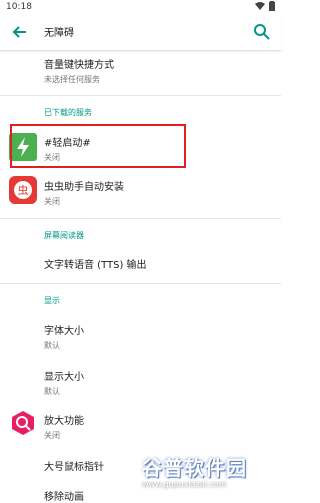 The image size is (320, 503). I want to click on list-item-large-pointer: 大号鼠标指针, so click(74, 465).